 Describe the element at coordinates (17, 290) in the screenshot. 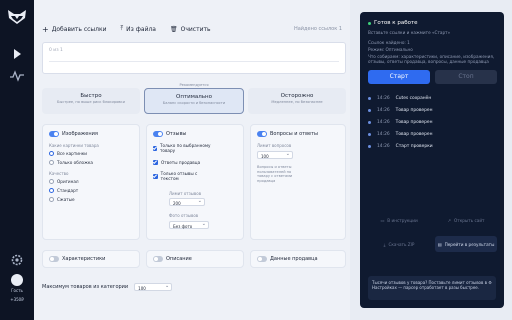

I see `user-name: Гость` at that location.